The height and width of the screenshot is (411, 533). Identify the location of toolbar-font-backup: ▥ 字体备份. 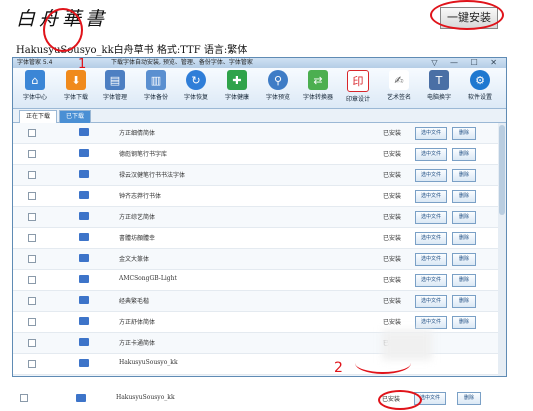
(156, 85).